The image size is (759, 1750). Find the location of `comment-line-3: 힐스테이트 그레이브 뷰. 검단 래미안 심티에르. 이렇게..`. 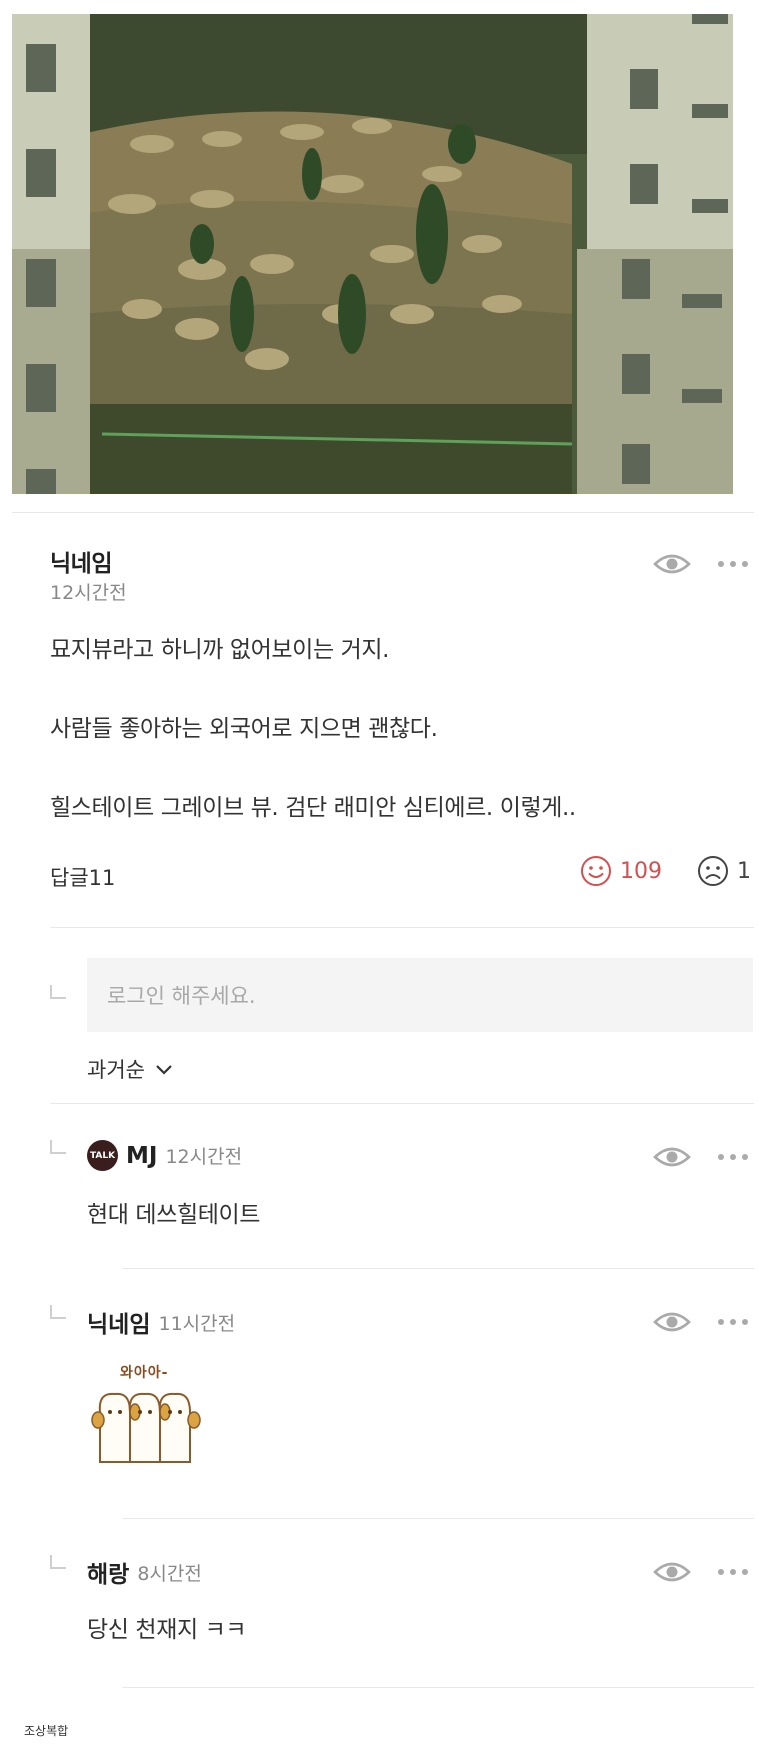

comment-line-3: 힐스테이트 그레이브 뷰. 검단 래미안 심티에르. 이렇게.. is located at coordinates (313, 808).